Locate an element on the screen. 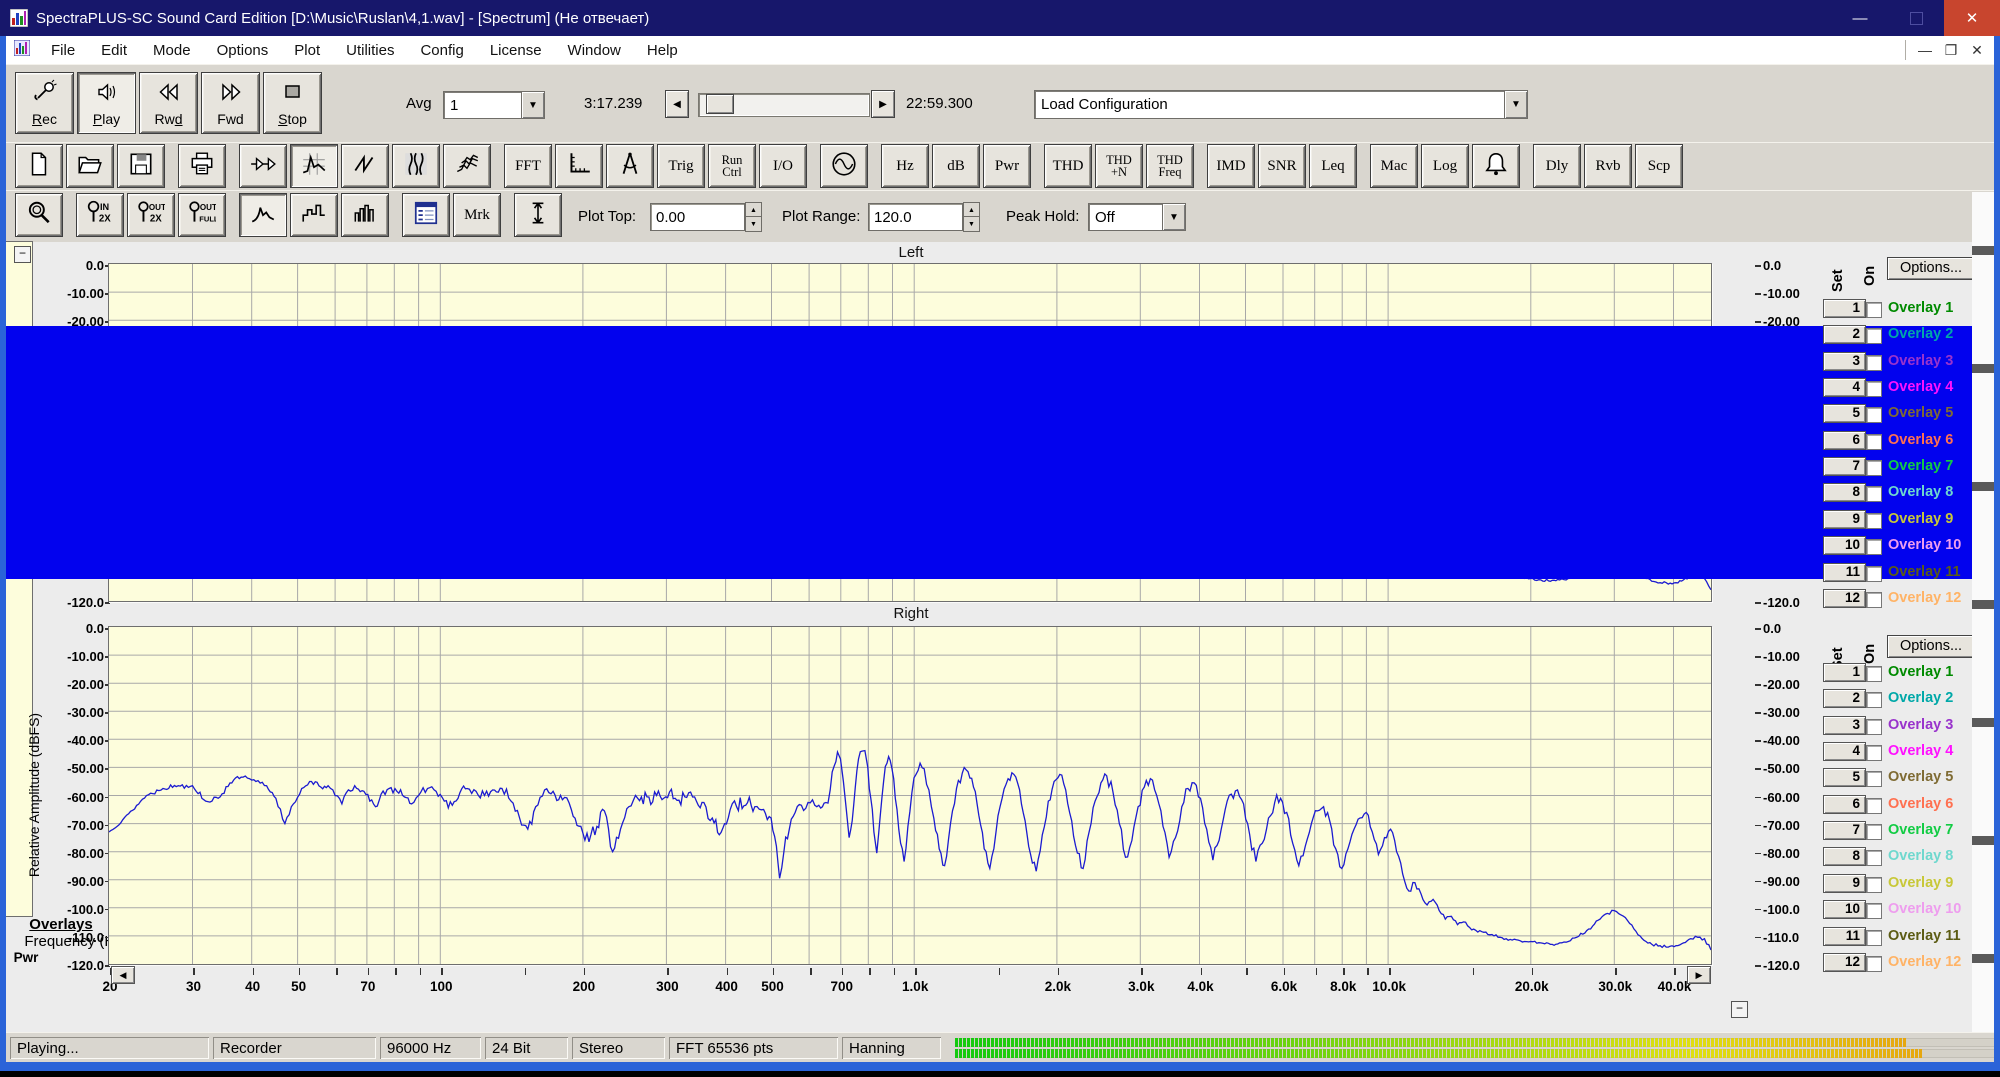 This screenshot has width=2000, height=1077. reverb-button: Rvb is located at coordinates (1608, 166).